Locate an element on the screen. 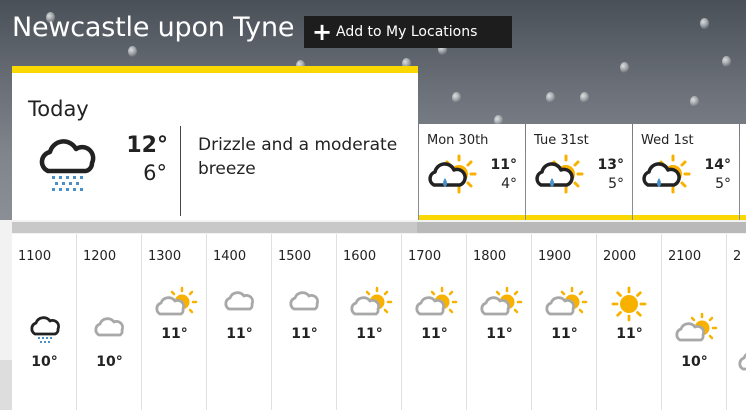  hour-time: 1300 is located at coordinates (165, 256).